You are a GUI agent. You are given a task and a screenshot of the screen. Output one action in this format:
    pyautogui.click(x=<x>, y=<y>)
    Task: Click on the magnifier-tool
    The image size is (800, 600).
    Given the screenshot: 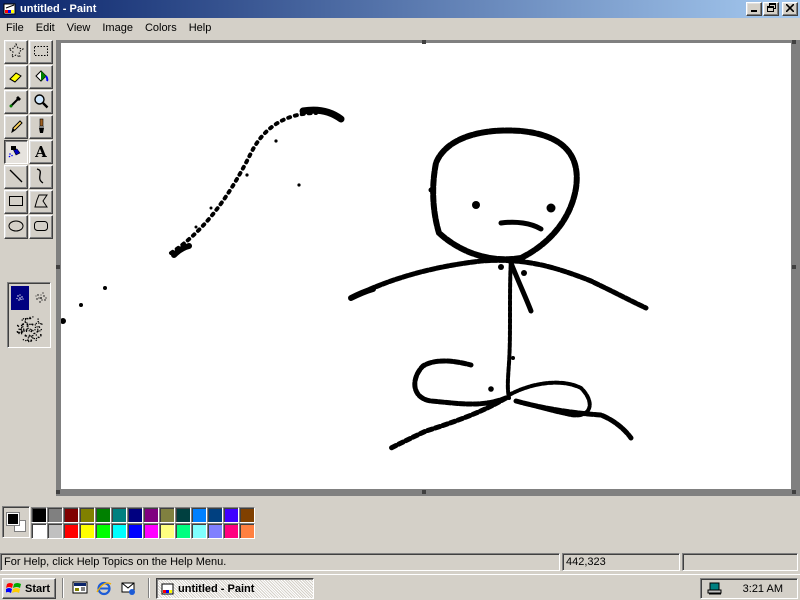 What is the action you would take?
    pyautogui.click(x=41, y=102)
    